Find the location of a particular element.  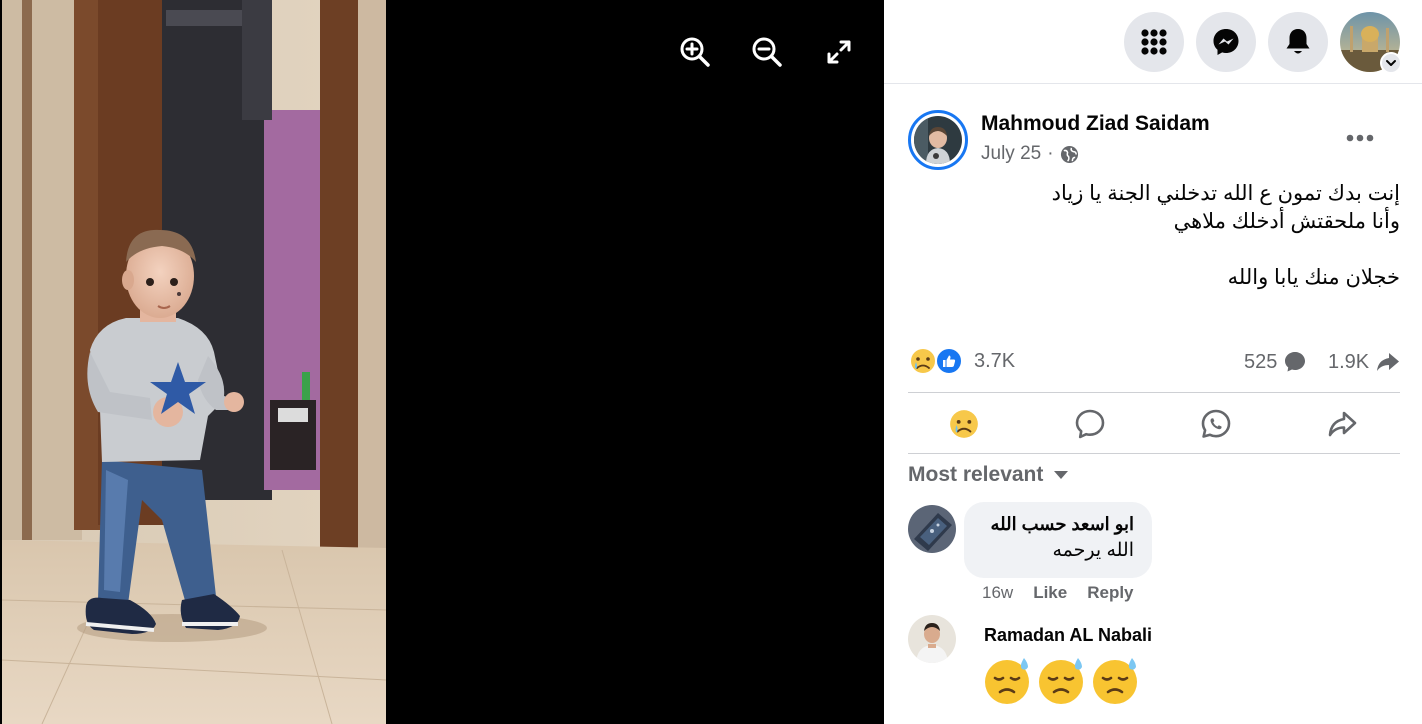

top-bar is located at coordinates (1153, 42).